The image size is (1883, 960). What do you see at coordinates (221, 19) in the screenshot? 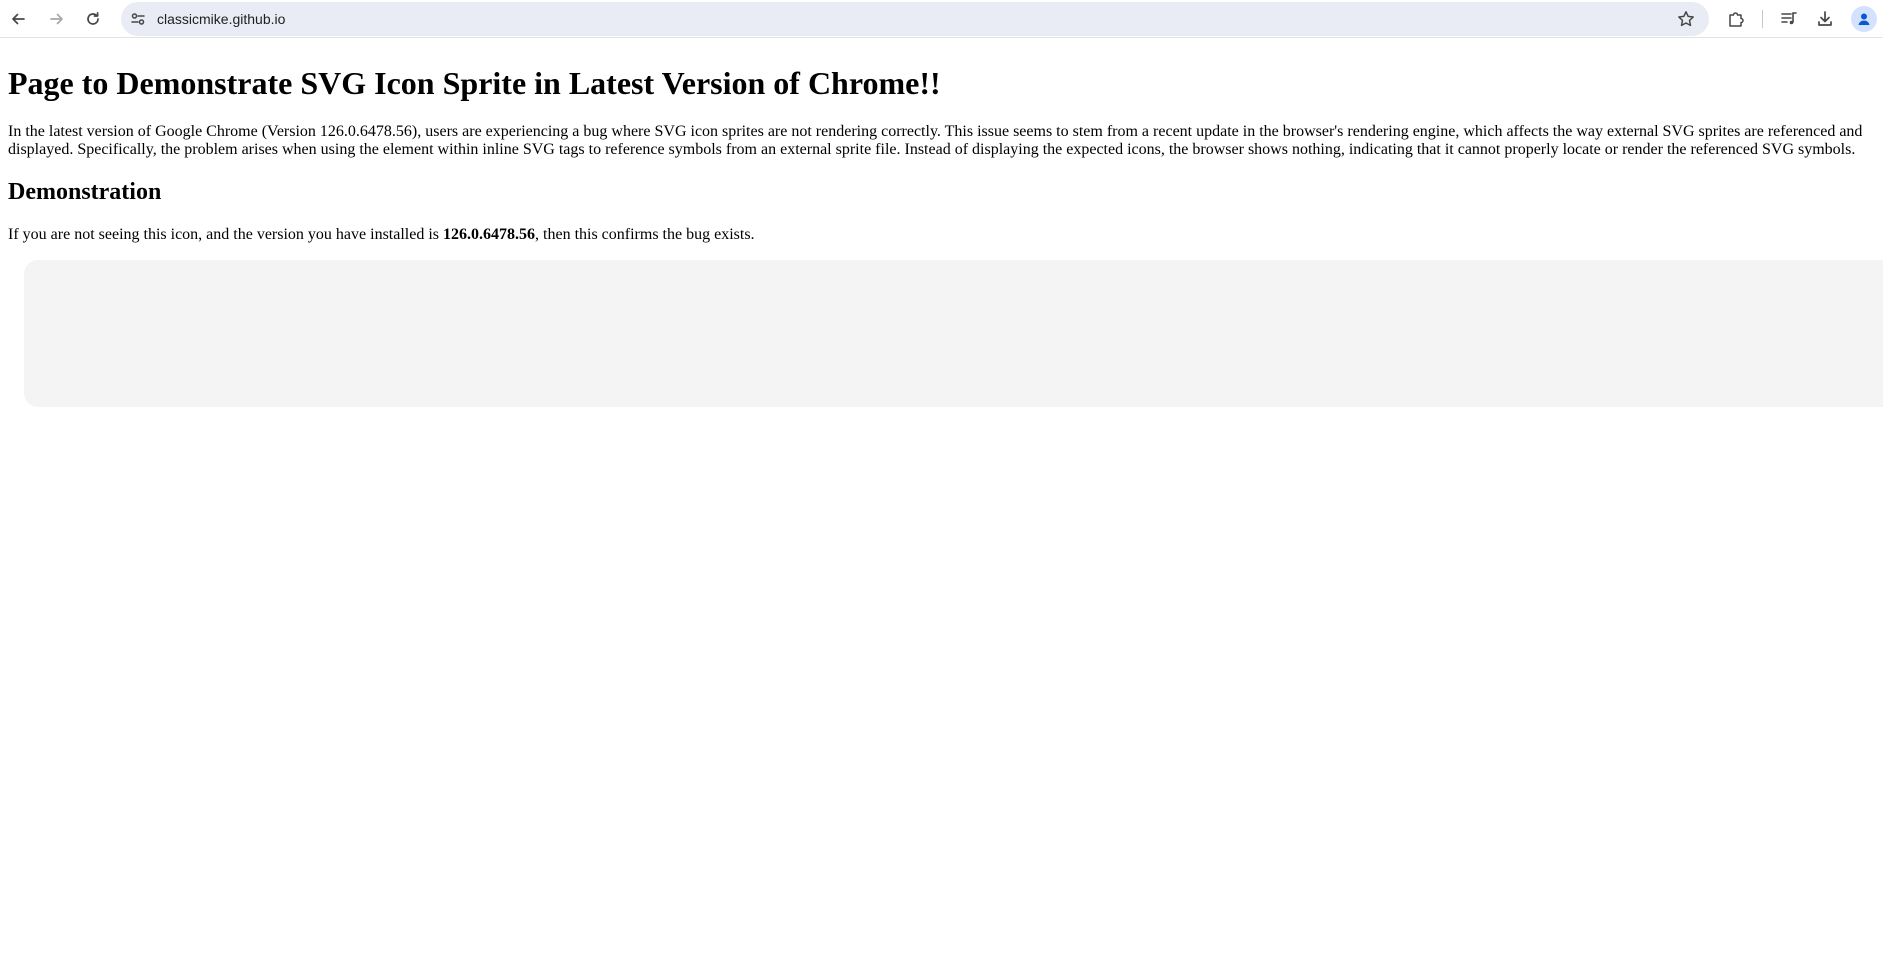
I see `url-text: classicmike.github.io` at bounding box center [221, 19].